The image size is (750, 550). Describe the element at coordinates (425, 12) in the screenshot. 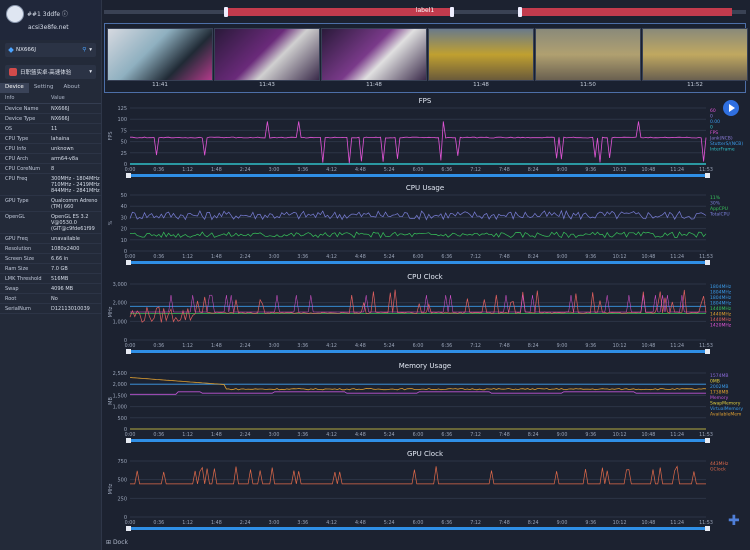

I see `timeline-bar: label1` at that location.